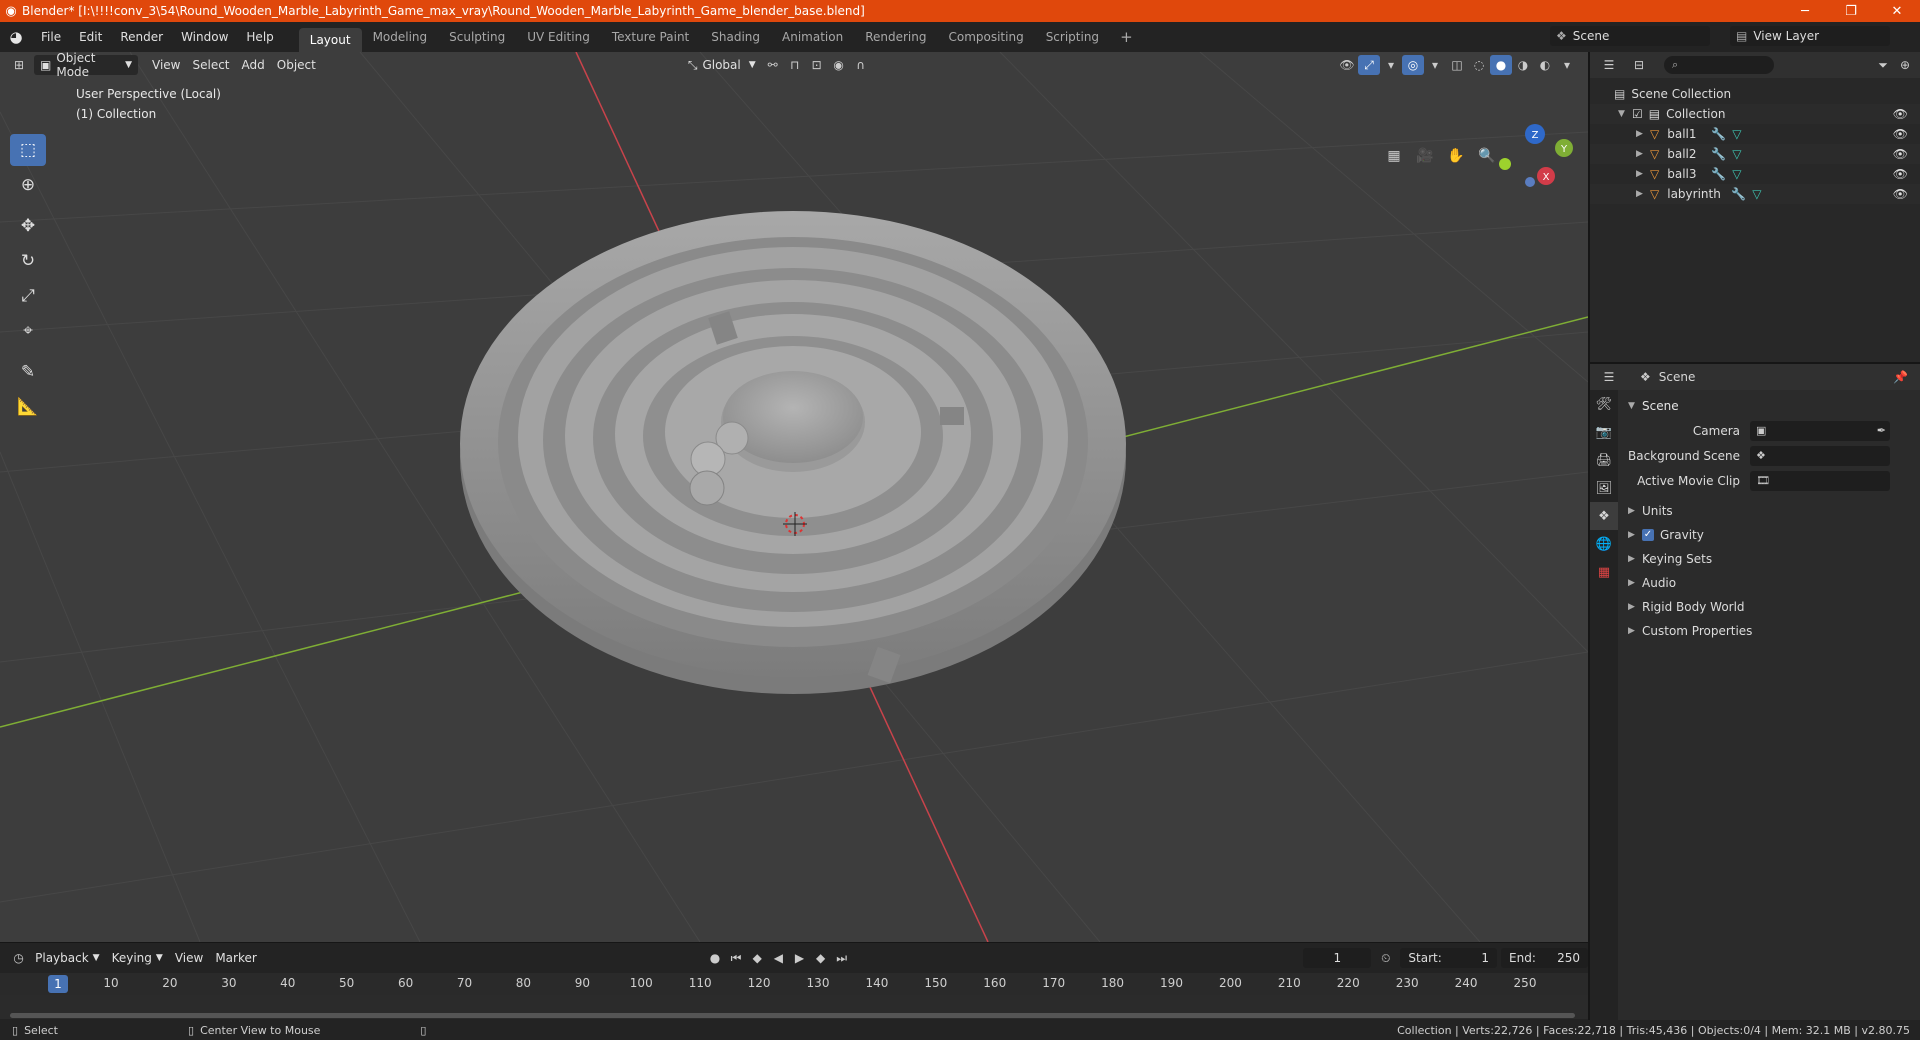 This screenshot has width=1920, height=1040. What do you see at coordinates (19, 65) in the screenshot?
I see `editor-type-icon: ⊞` at bounding box center [19, 65].